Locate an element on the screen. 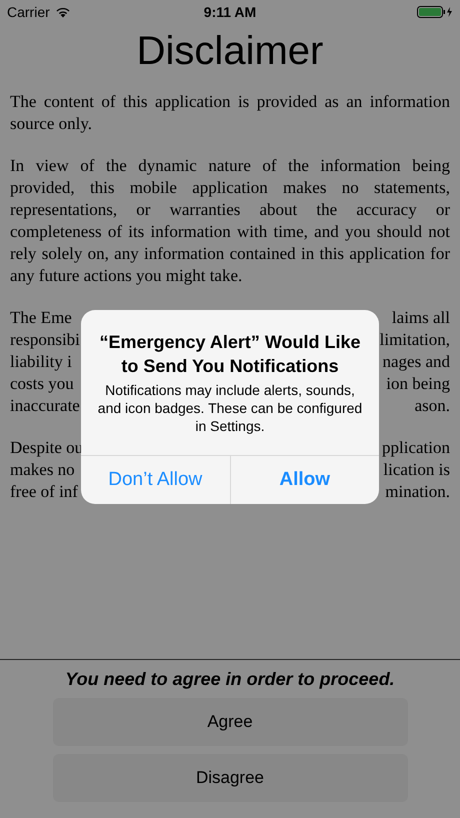  alert-button: Don’t Allow is located at coordinates (155, 480).